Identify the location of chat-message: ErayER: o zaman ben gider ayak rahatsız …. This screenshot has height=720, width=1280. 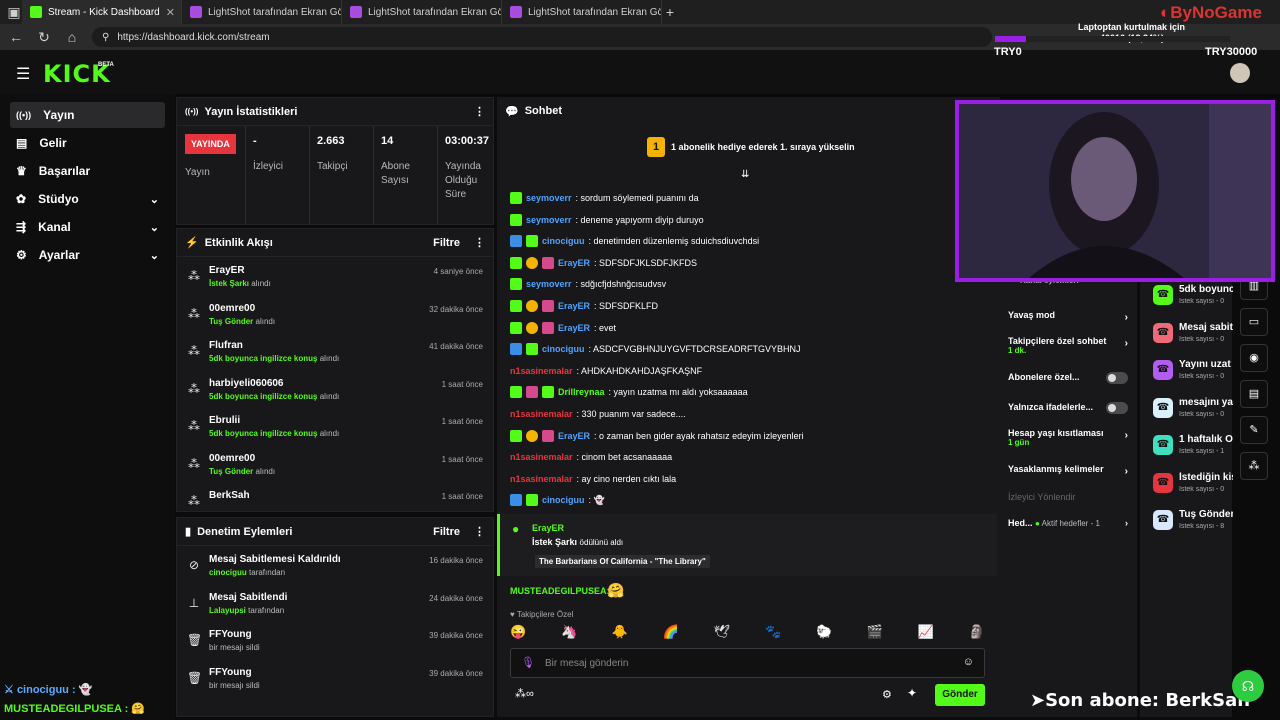
(657, 436).